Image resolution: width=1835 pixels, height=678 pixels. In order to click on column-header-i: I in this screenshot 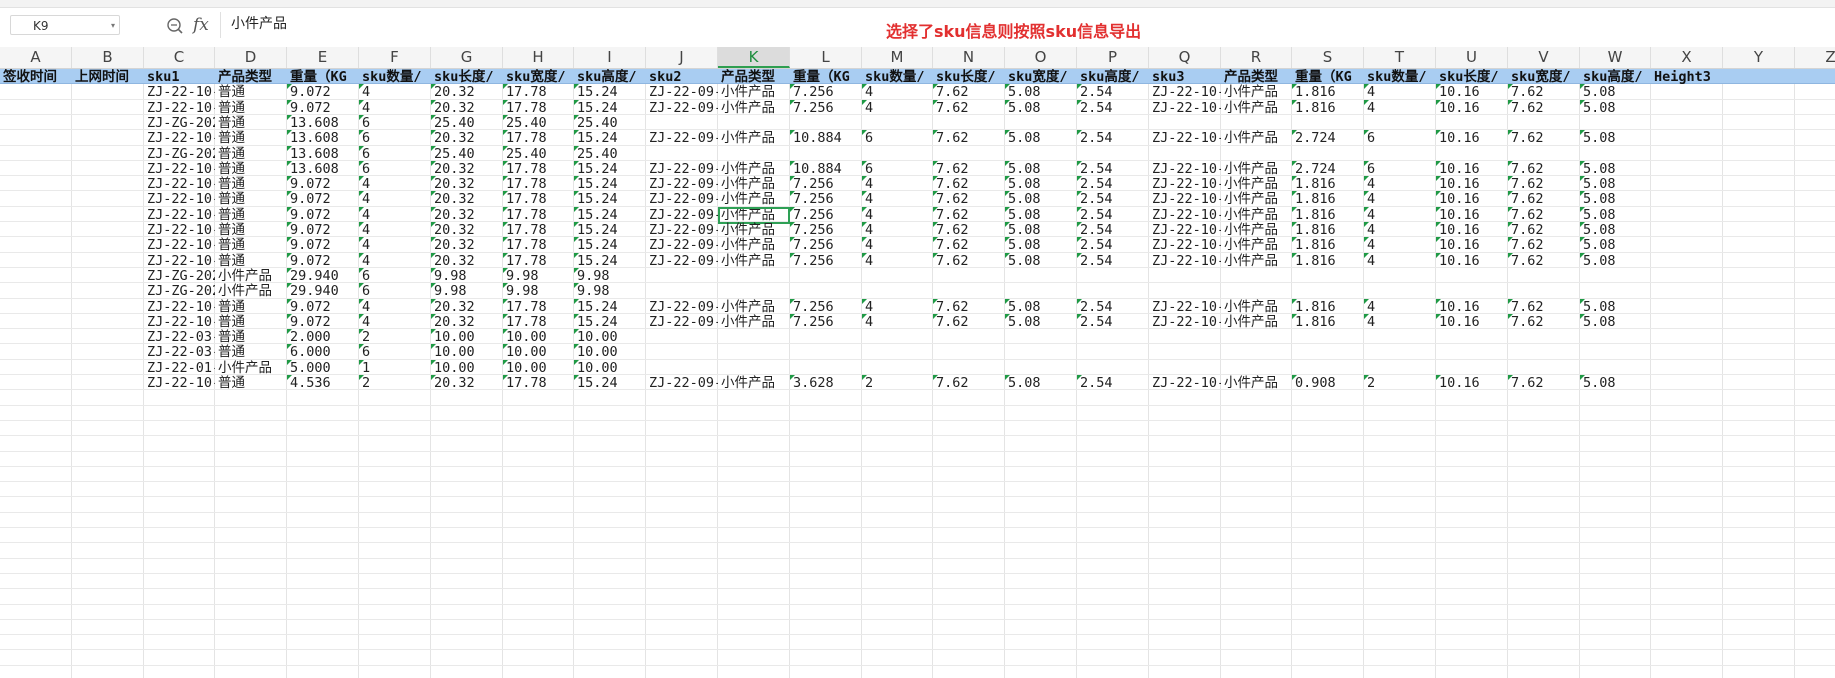, I will do `click(610, 57)`.